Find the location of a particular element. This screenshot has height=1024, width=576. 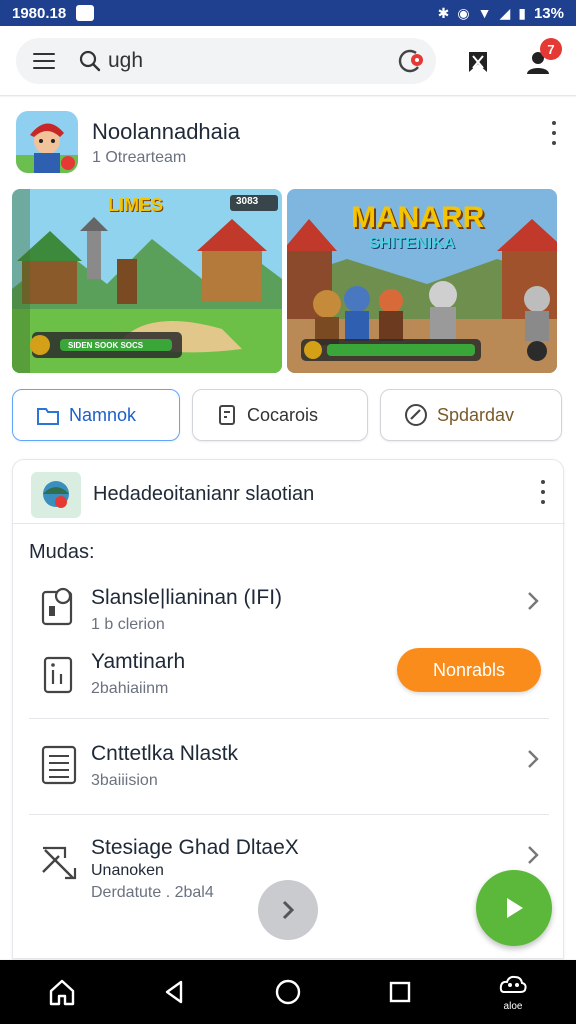

row-caption: Unanoken is located at coordinates (127, 870).